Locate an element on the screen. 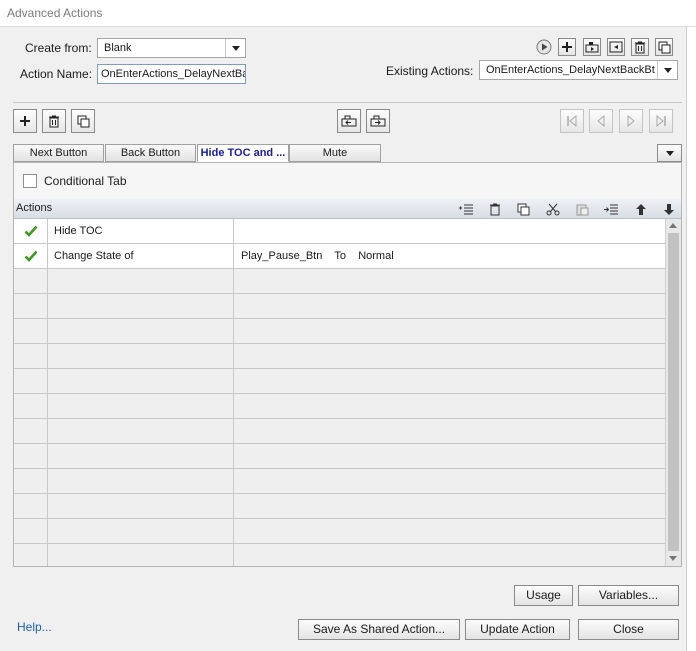 This screenshot has width=696, height=651. delete-decision-icon is located at coordinates (54, 121).